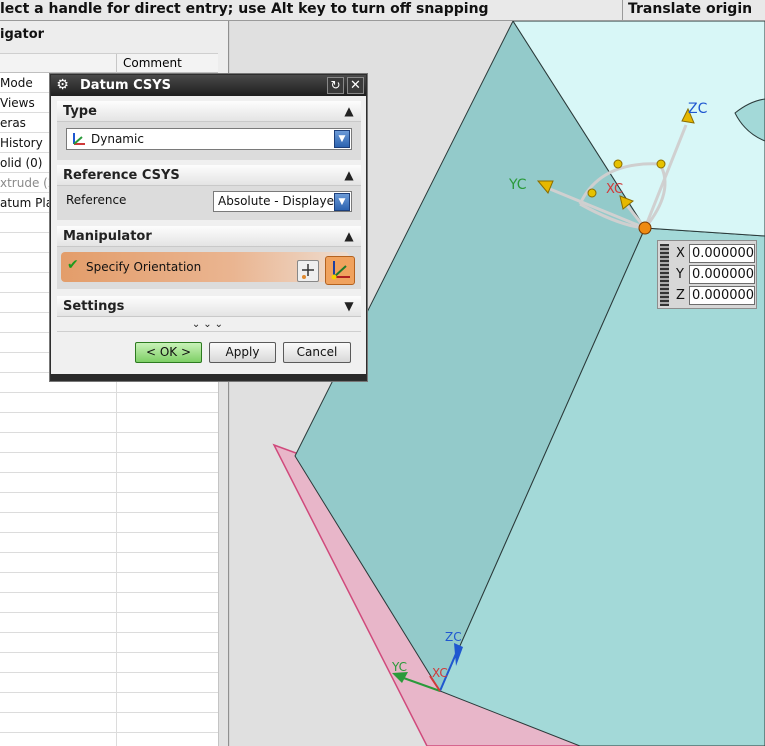 Image resolution: width=765 pixels, height=746 pixels. What do you see at coordinates (96, 200) in the screenshot?
I see `reference-label: Reference` at bounding box center [96, 200].